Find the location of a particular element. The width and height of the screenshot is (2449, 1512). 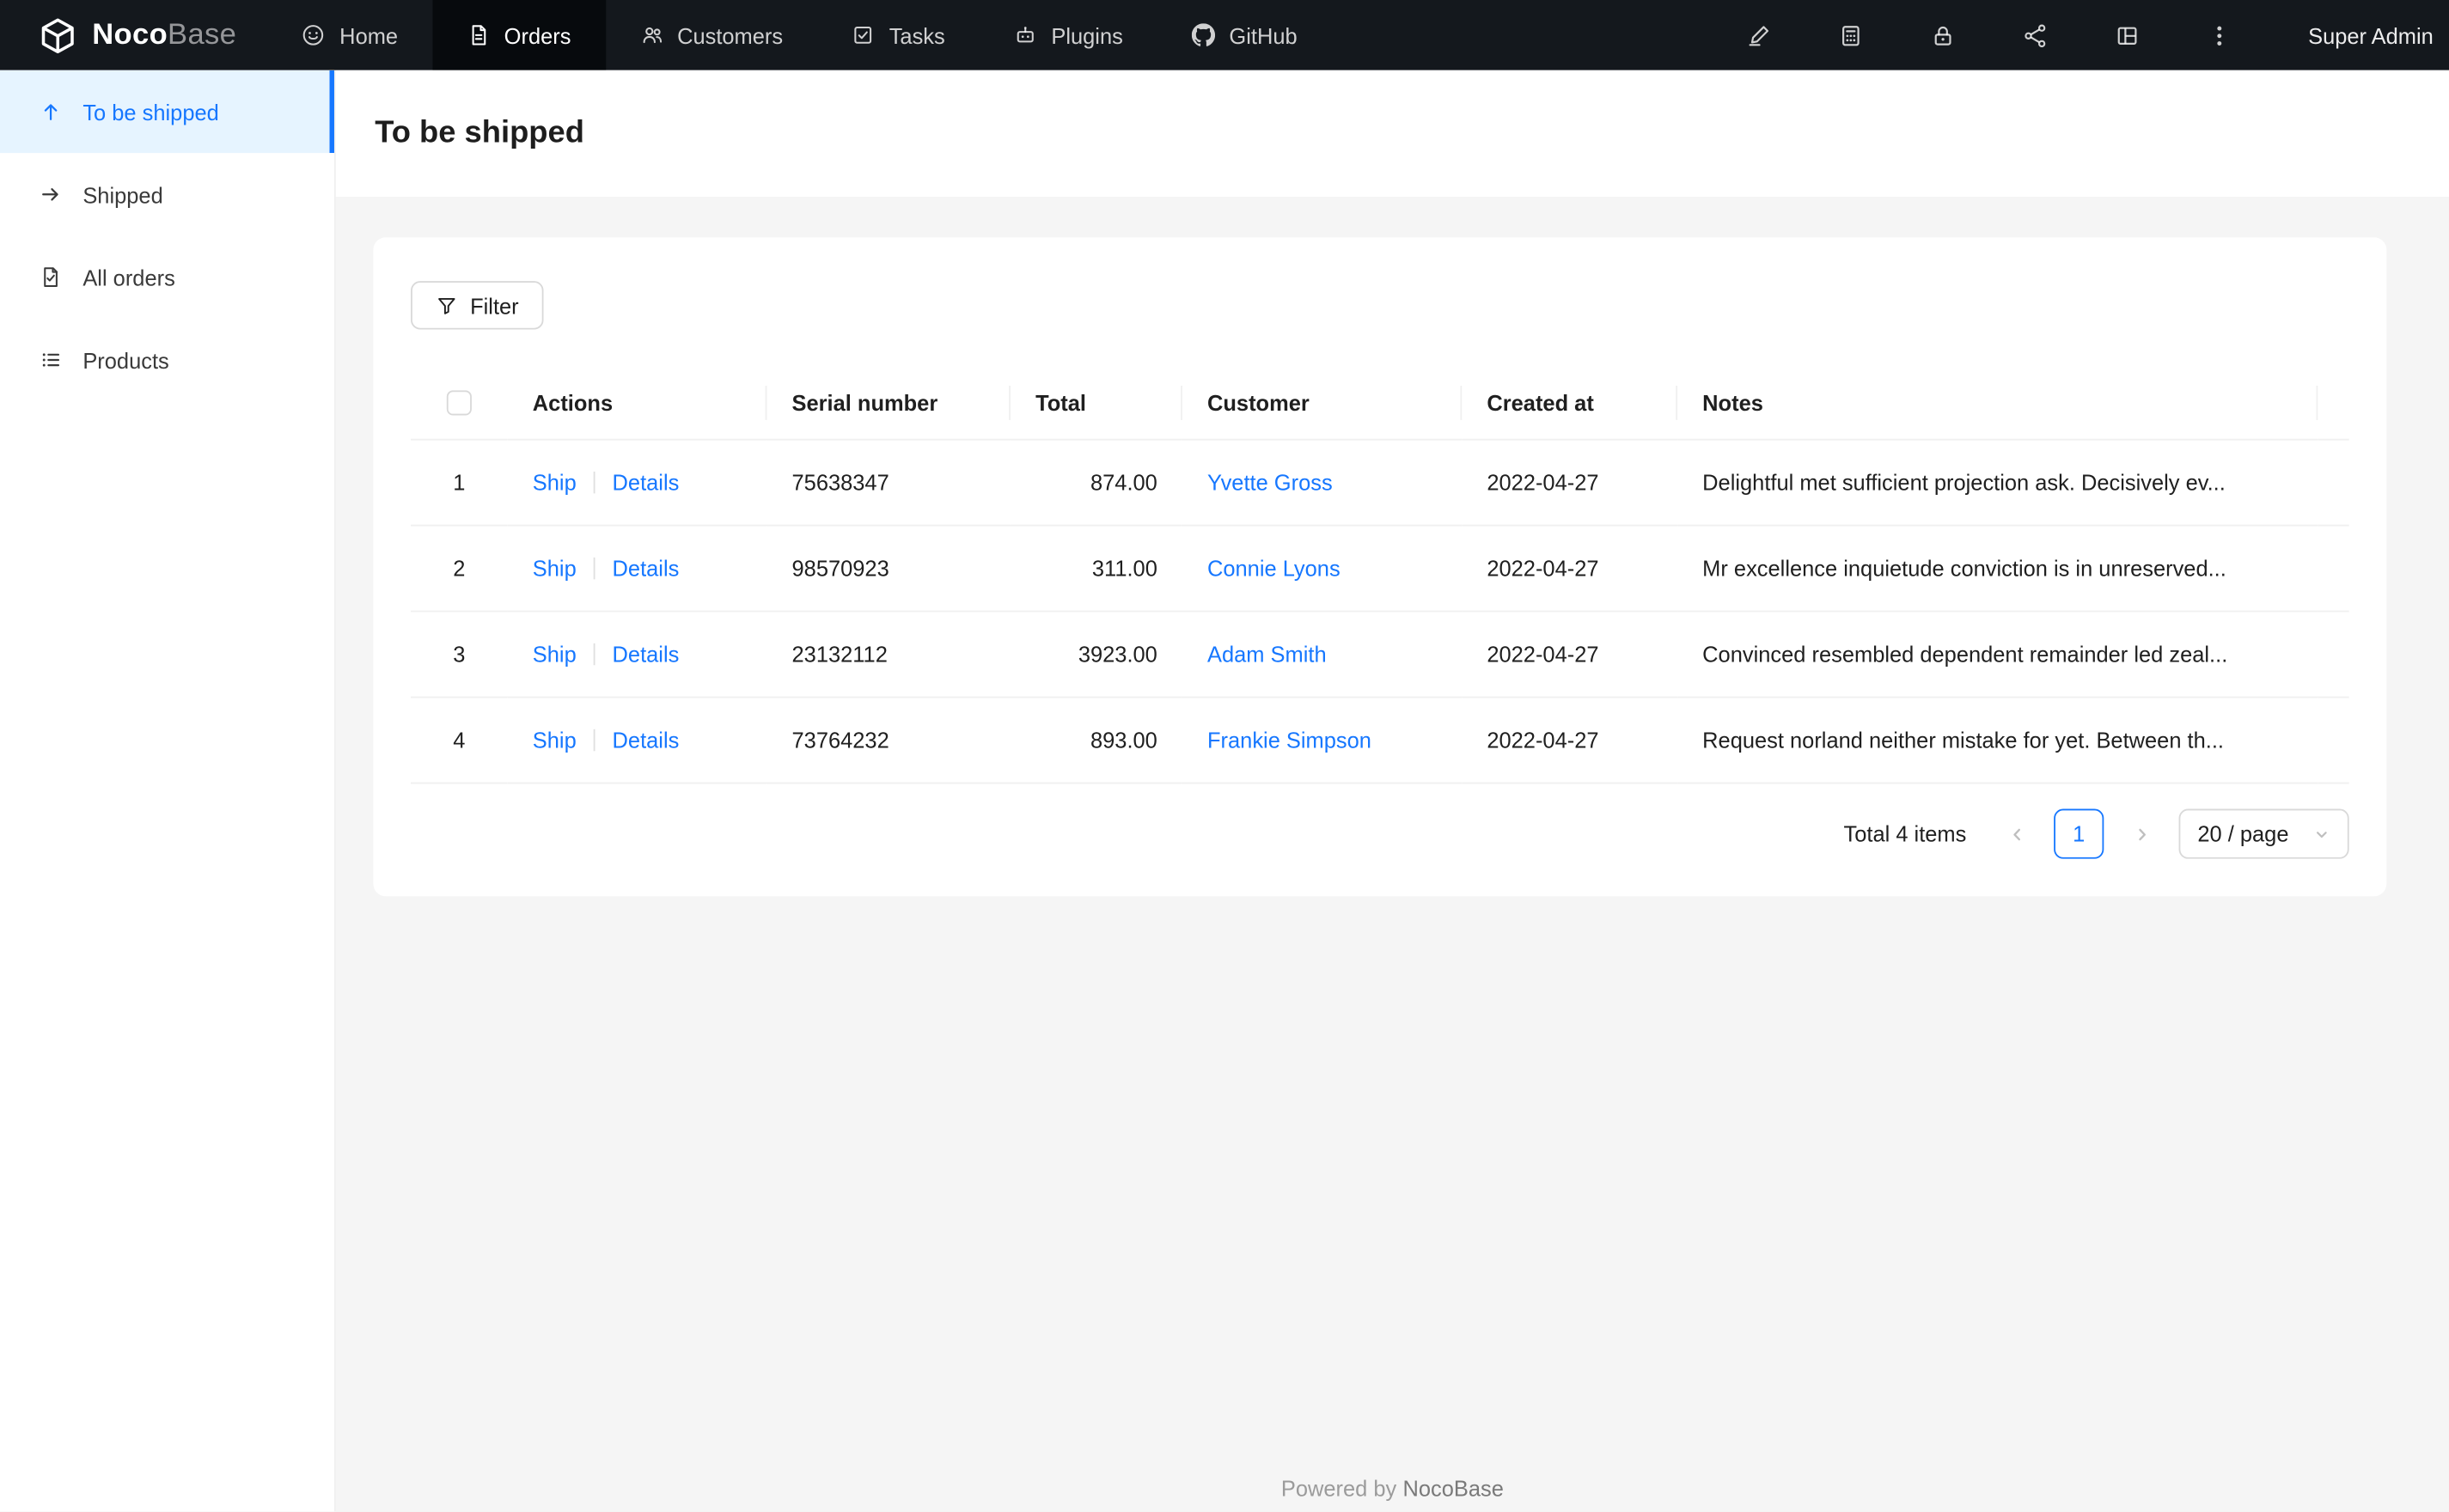

select-all-checkbox is located at coordinates (459, 403).